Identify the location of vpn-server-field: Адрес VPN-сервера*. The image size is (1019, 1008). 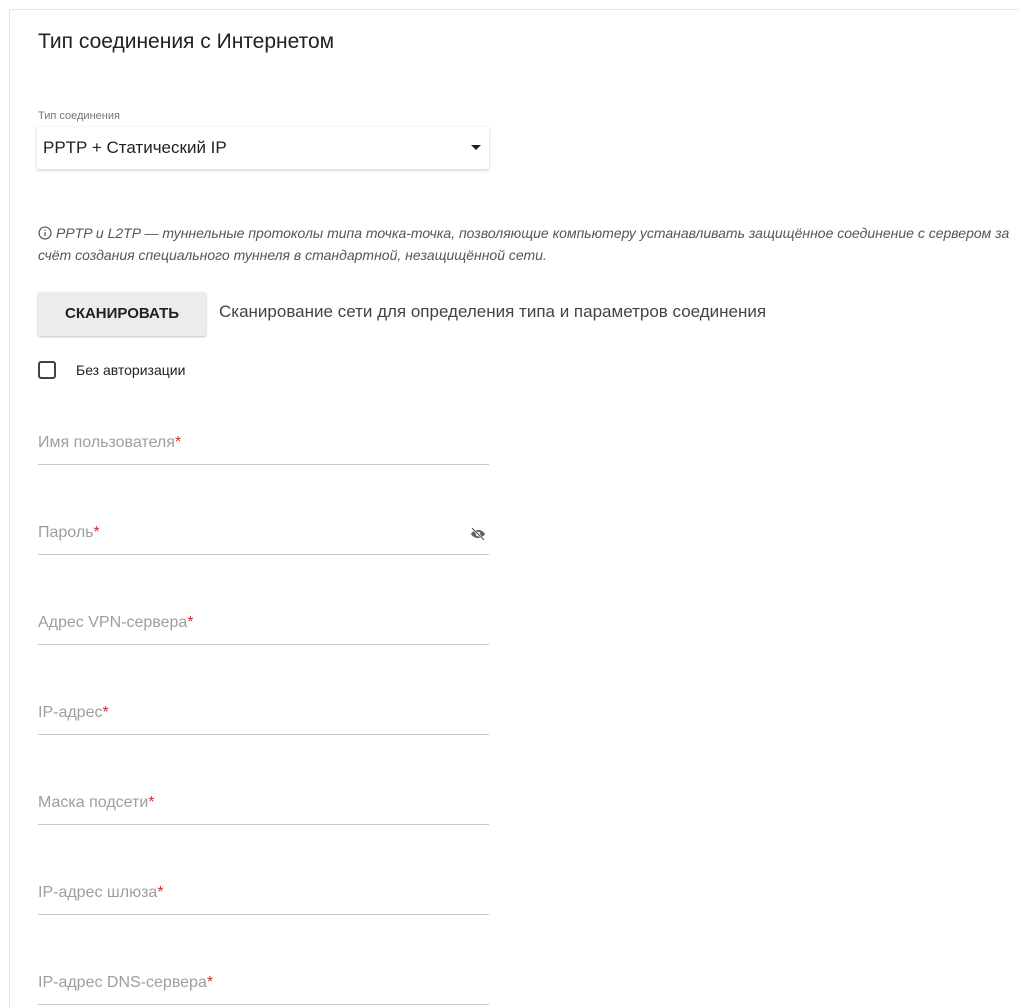
(263, 626).